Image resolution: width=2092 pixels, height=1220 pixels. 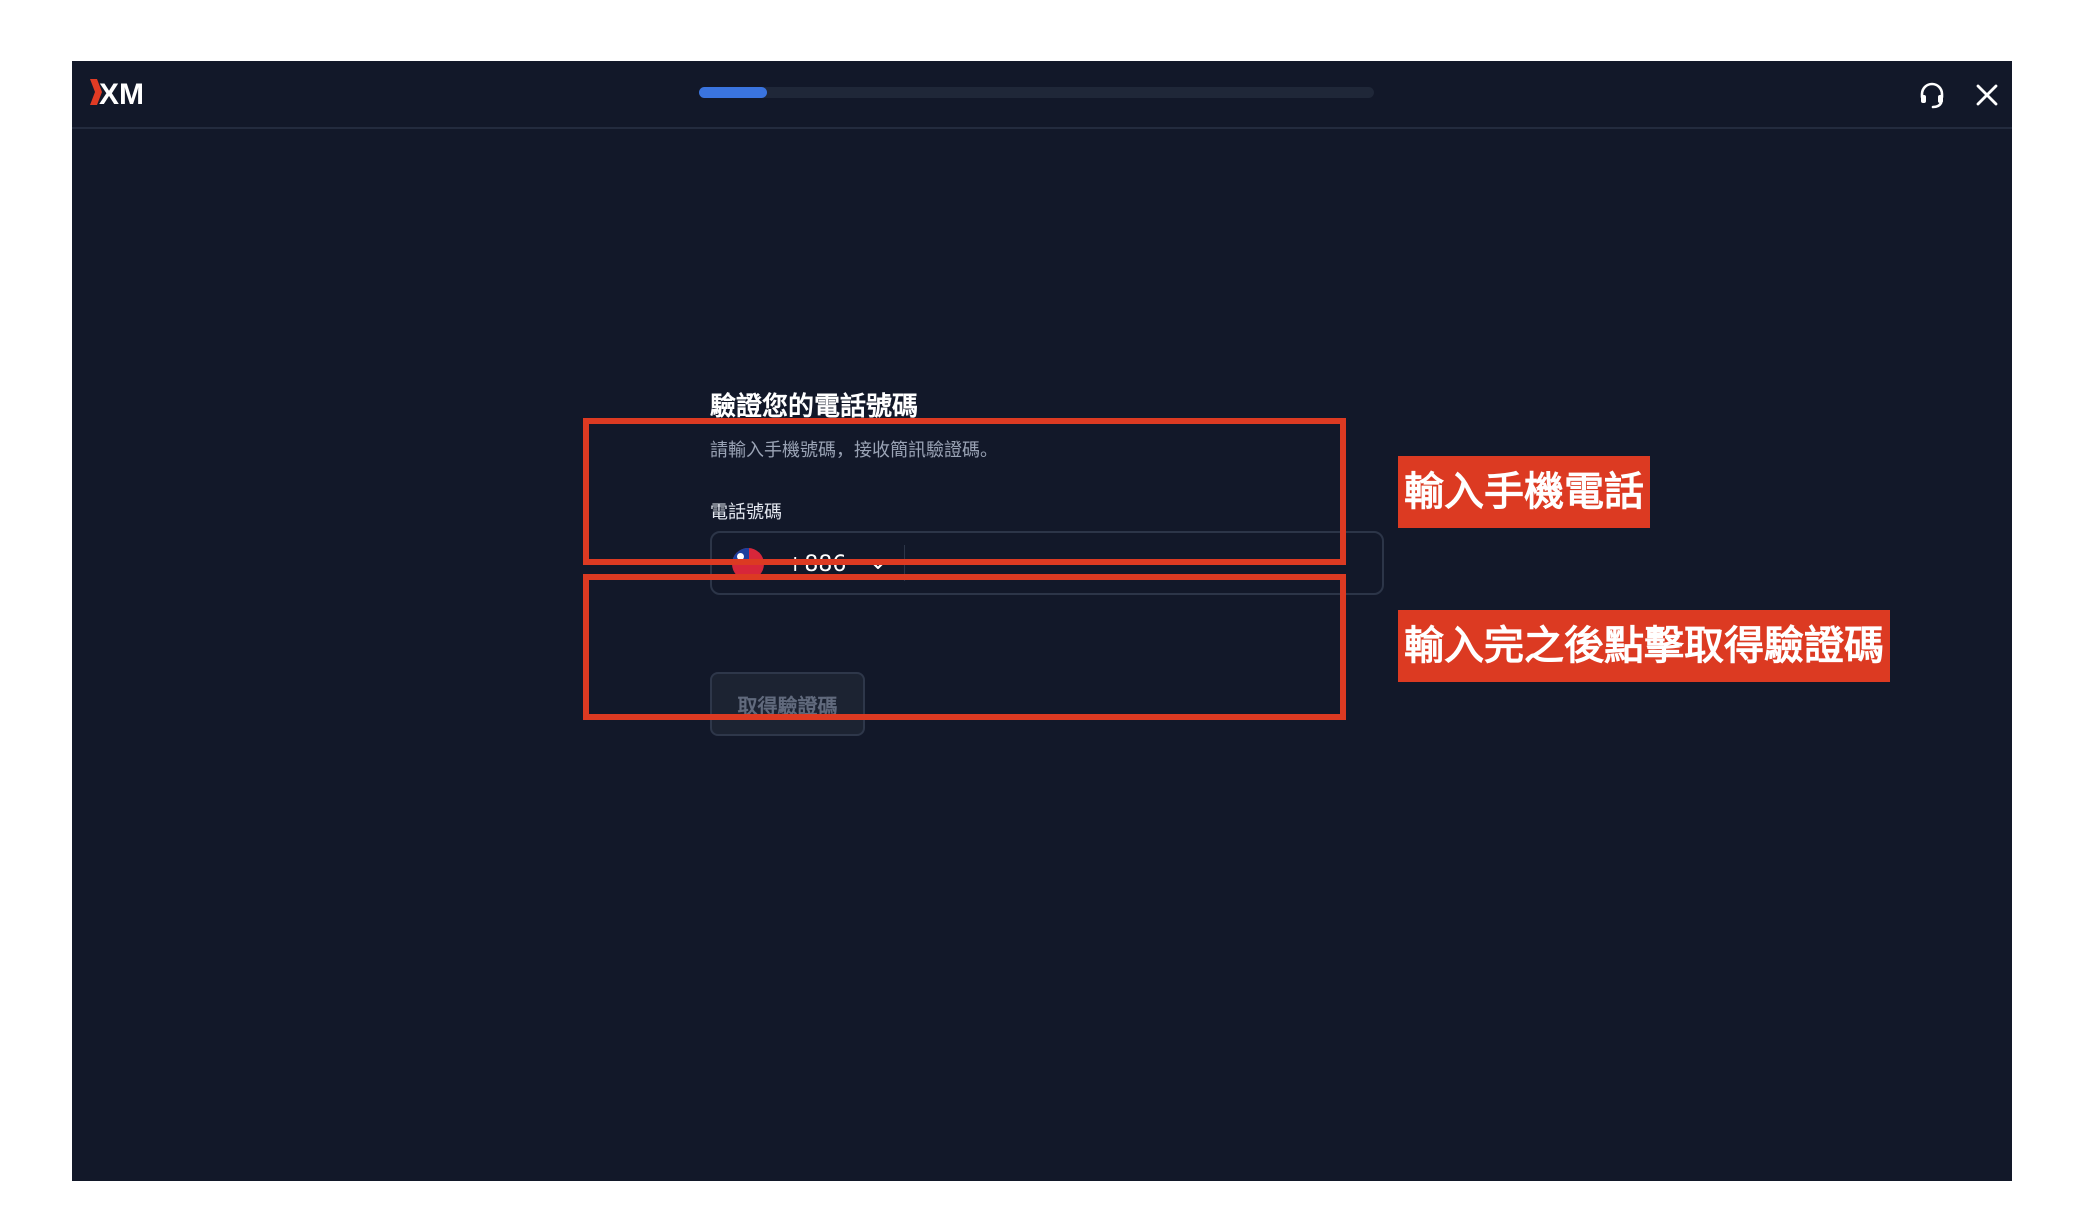 What do you see at coordinates (121, 92) in the screenshot?
I see `logo-text: XM` at bounding box center [121, 92].